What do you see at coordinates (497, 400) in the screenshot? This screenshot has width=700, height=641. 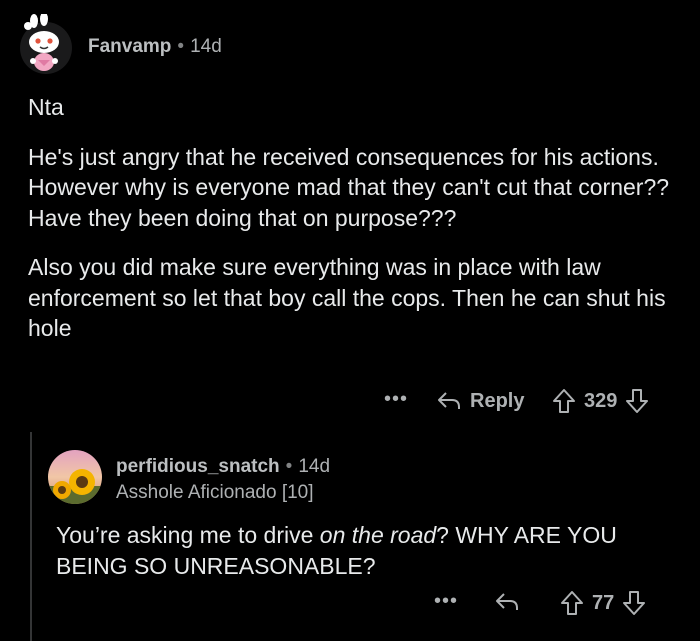 I see `reply-label: Reply` at bounding box center [497, 400].